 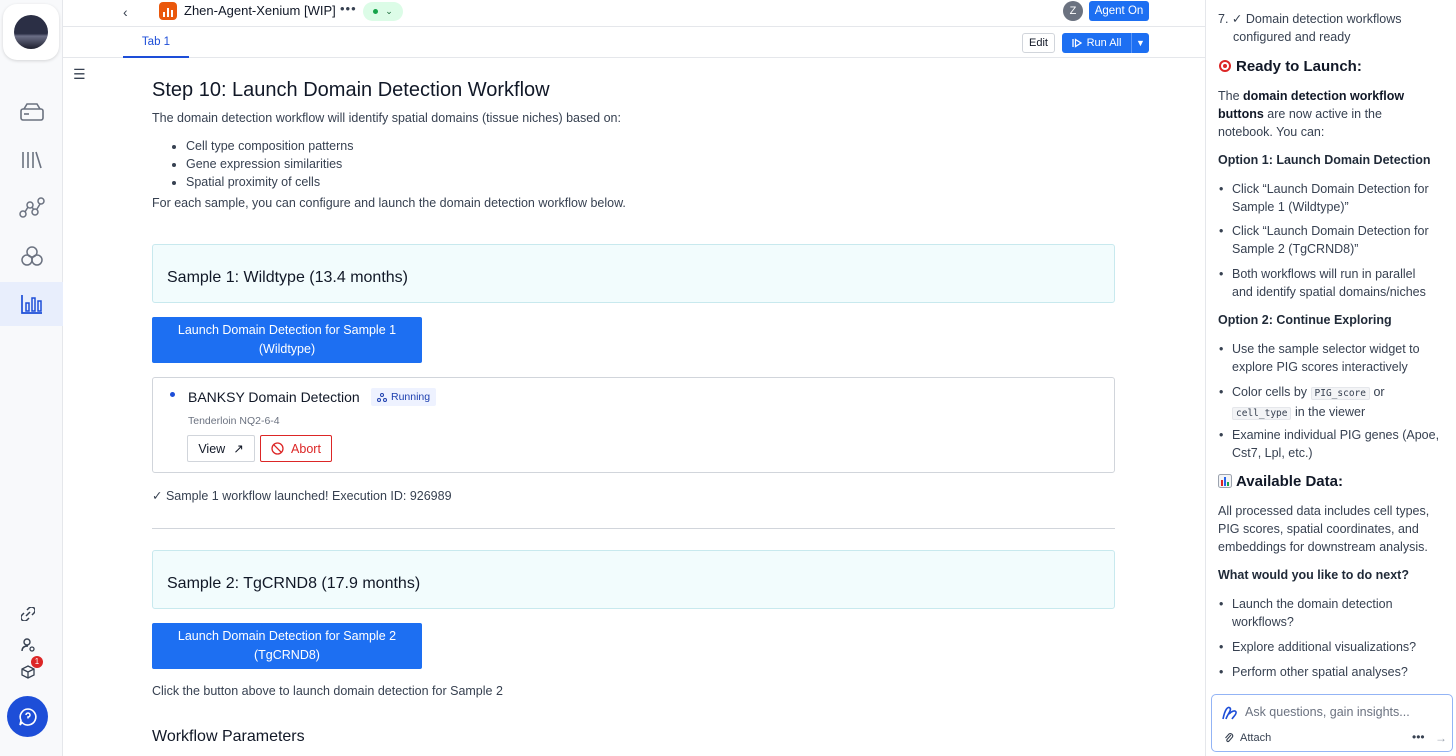 What do you see at coordinates (1330, 189) in the screenshot?
I see `opt1-item1-l1: Click “Launch Domain Detection for` at bounding box center [1330, 189].